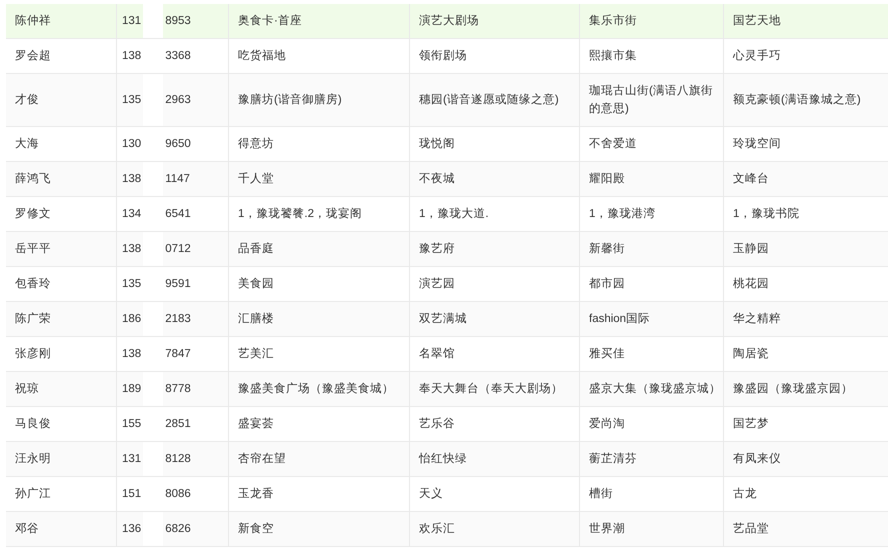  I want to click on phone-number-start: 130, so click(132, 144).